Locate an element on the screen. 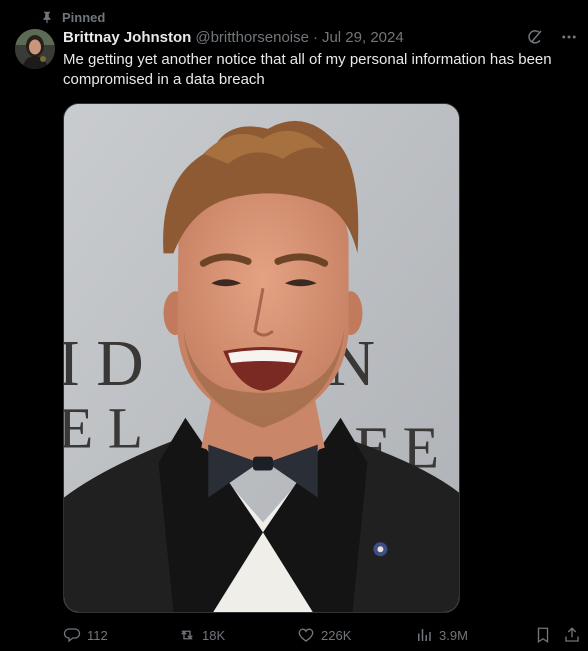 The height and width of the screenshot is (651, 588). retweet-button: 18K is located at coordinates (201, 635).